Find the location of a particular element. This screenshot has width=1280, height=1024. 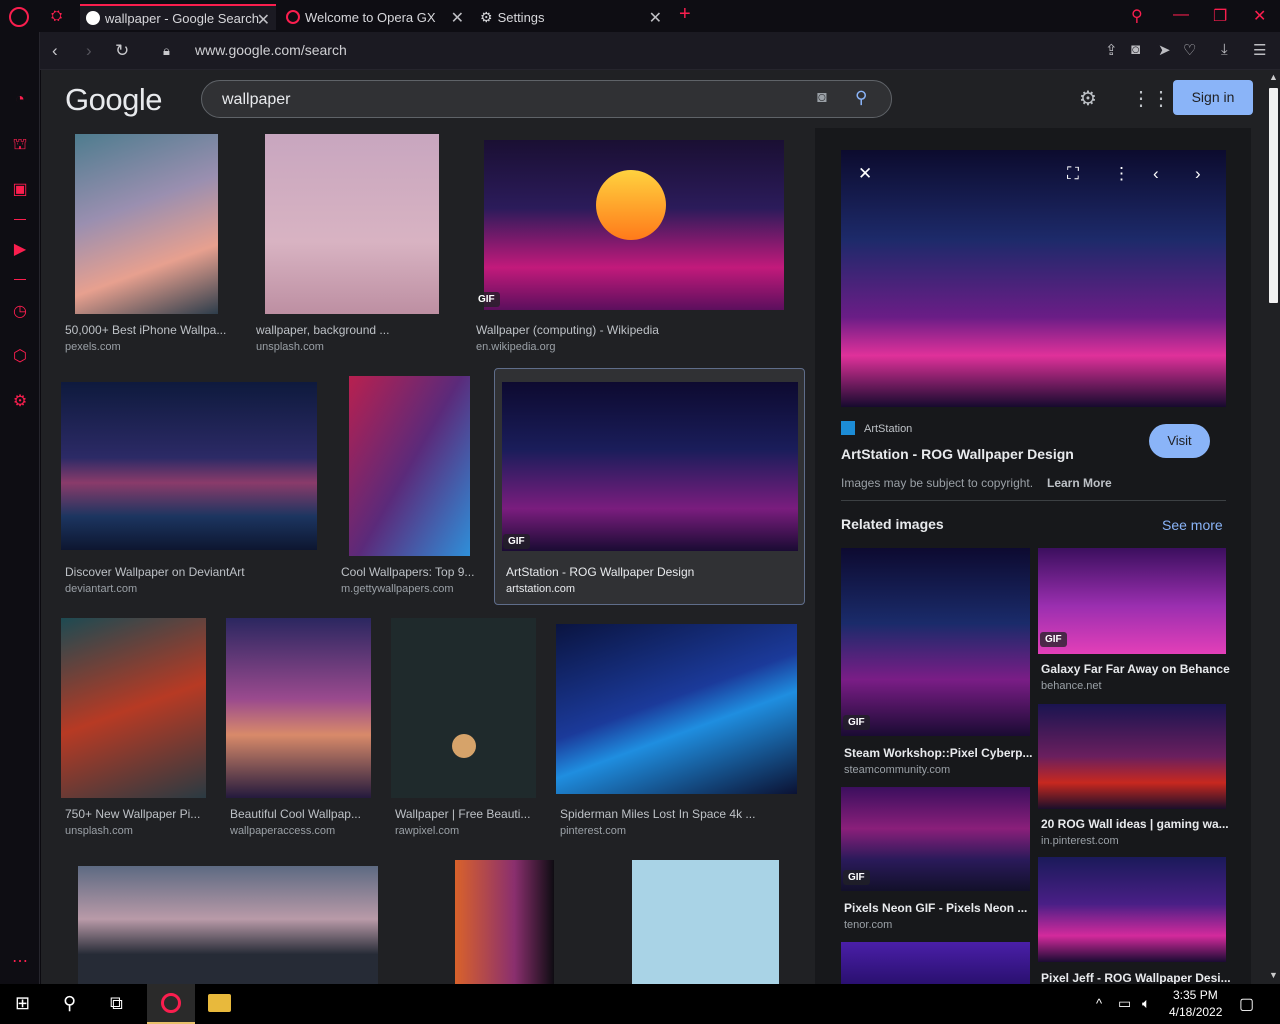

related-source: in.pinterest.com is located at coordinates (1080, 841).